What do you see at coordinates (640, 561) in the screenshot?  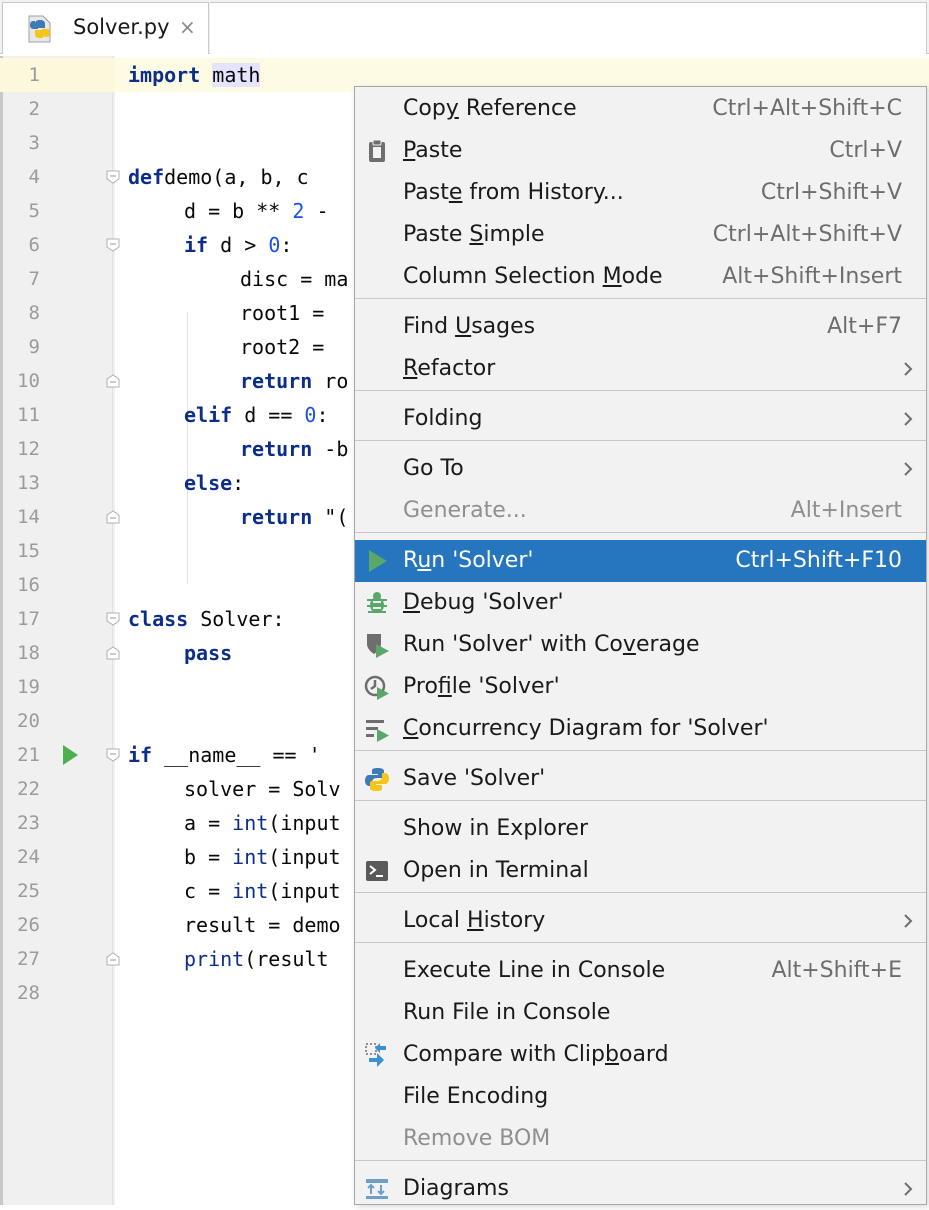 I see `menu-item-run-solver: Run 'Solver' Ctrl+Shift+F10` at bounding box center [640, 561].